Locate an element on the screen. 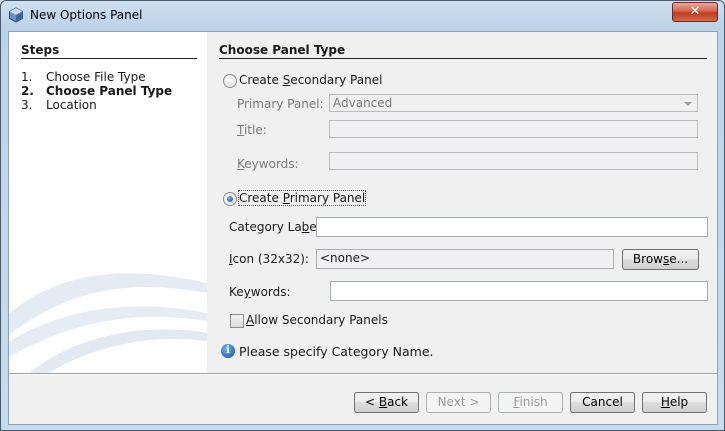 The image size is (725, 431). primary-keywords-field is located at coordinates (519, 291).